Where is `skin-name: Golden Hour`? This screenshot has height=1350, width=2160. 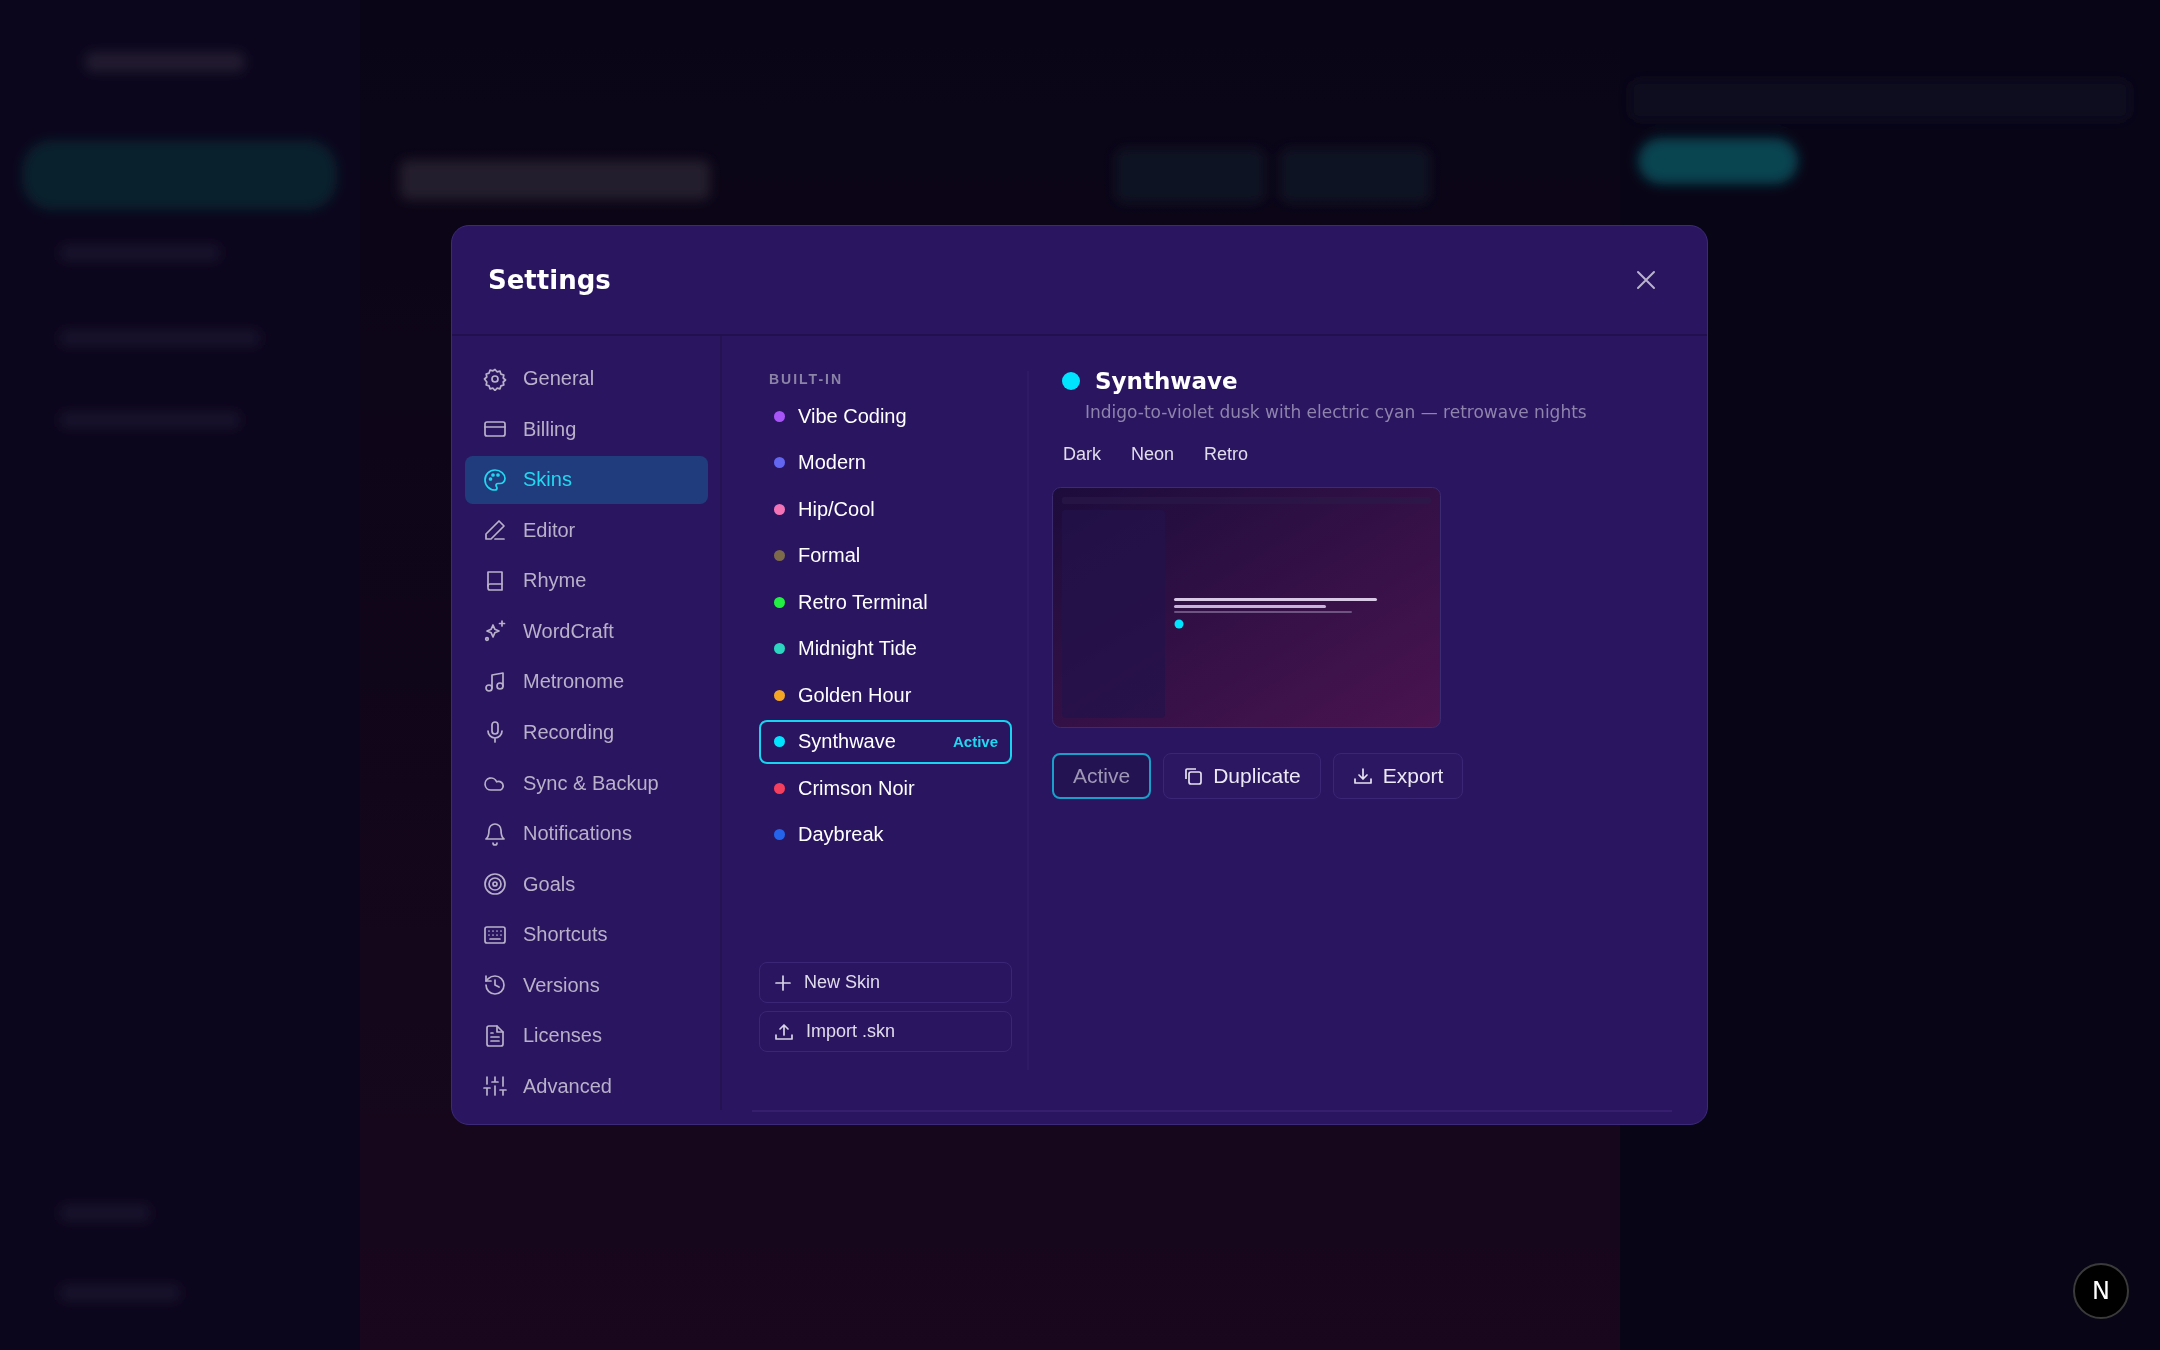 skin-name: Golden Hour is located at coordinates (855, 695).